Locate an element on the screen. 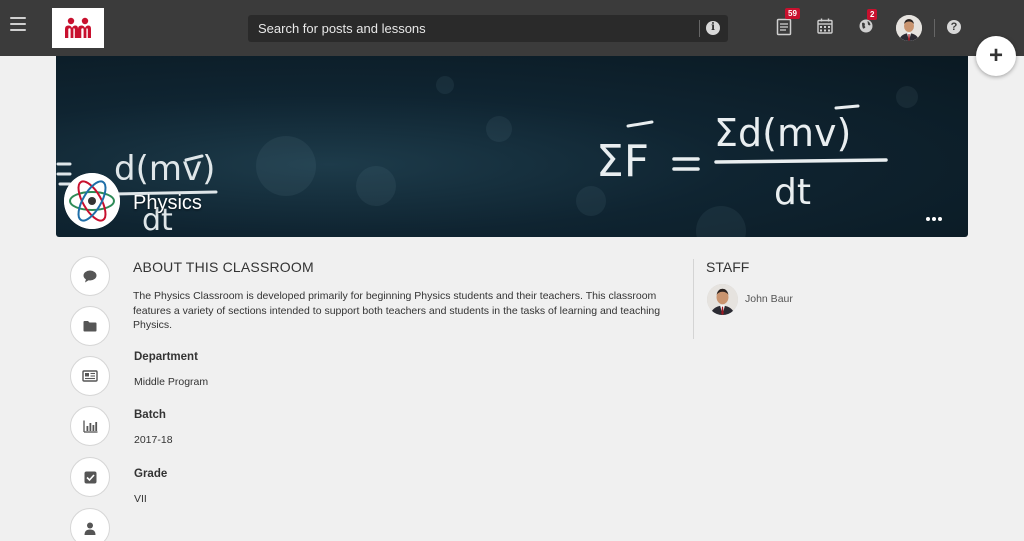  calendar-icon is located at coordinates (825, 26).